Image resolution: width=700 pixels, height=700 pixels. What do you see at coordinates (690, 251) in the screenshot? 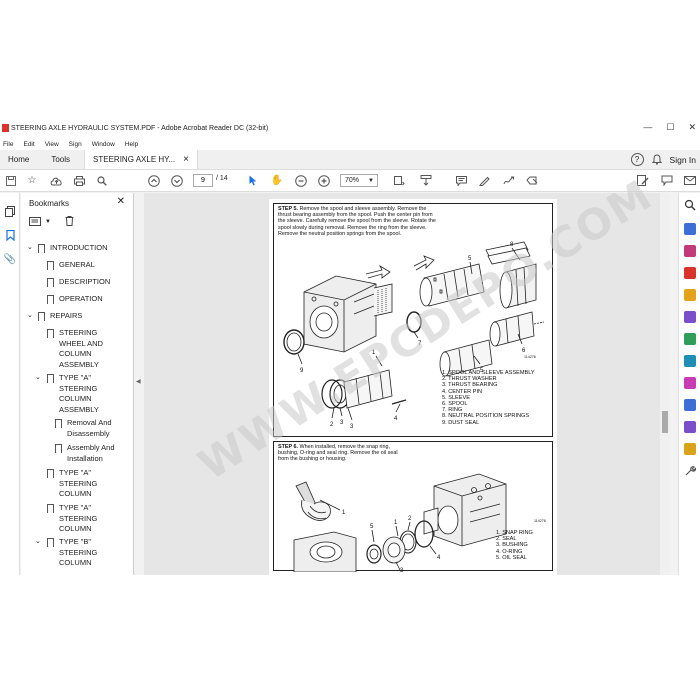
I see `create-pdf-icon` at bounding box center [690, 251].